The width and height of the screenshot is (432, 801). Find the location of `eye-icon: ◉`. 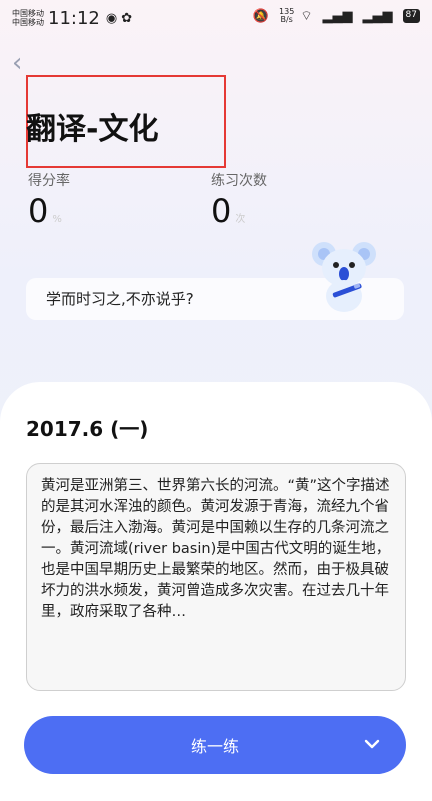

eye-icon: ◉ is located at coordinates (111, 18).